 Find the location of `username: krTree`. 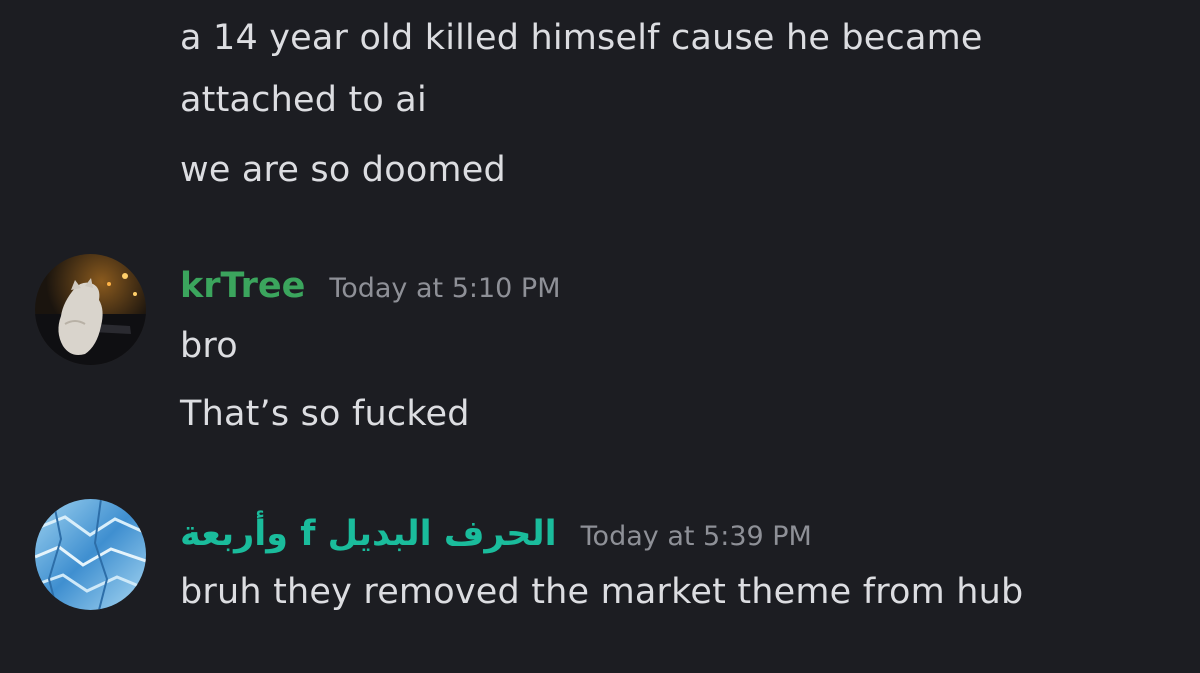

username: krTree is located at coordinates (242, 286).